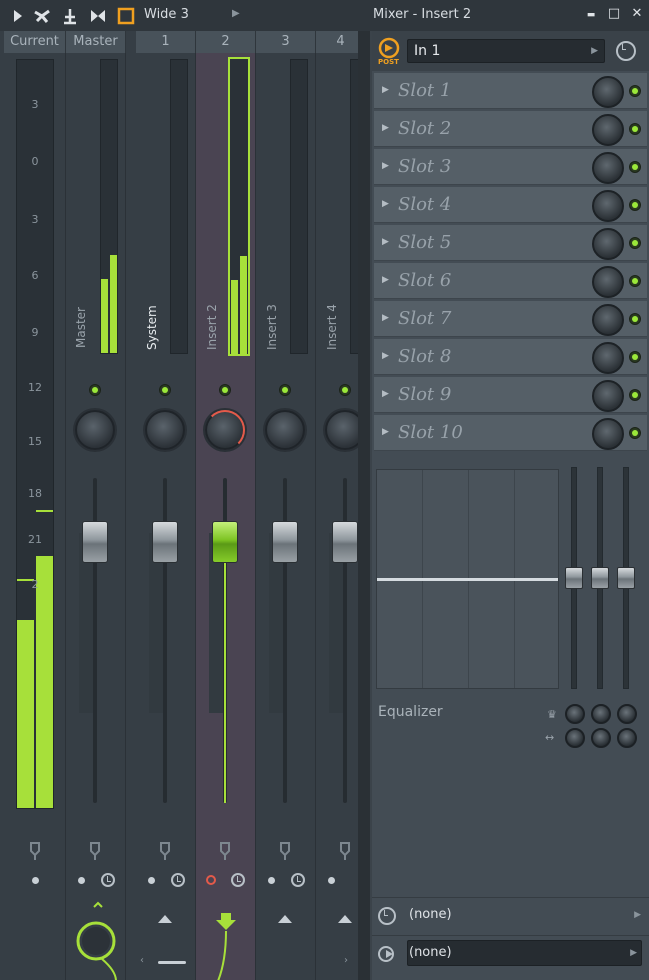  Describe the element at coordinates (600, 578) in the screenshot. I see `eq-mid-gain-handle` at that location.